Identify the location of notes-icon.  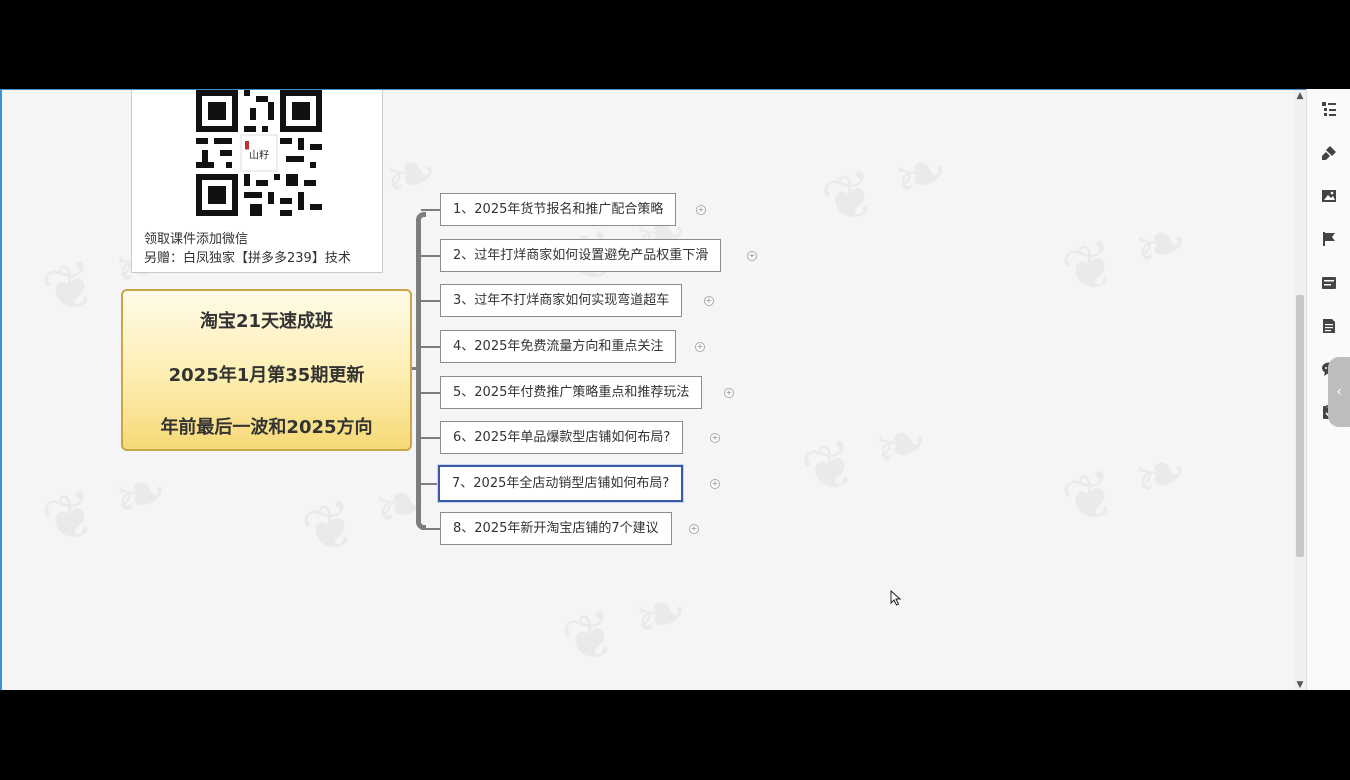
(1329, 326).